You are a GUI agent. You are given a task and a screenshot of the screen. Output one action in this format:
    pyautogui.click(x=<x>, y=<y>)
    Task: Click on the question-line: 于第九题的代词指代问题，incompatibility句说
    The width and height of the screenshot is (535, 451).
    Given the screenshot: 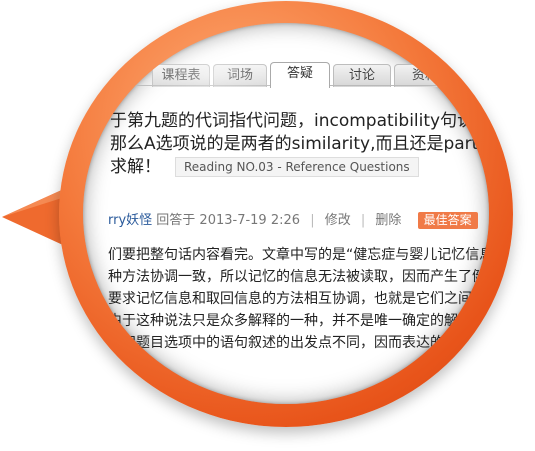 What is the action you would take?
    pyautogui.click(x=292, y=121)
    